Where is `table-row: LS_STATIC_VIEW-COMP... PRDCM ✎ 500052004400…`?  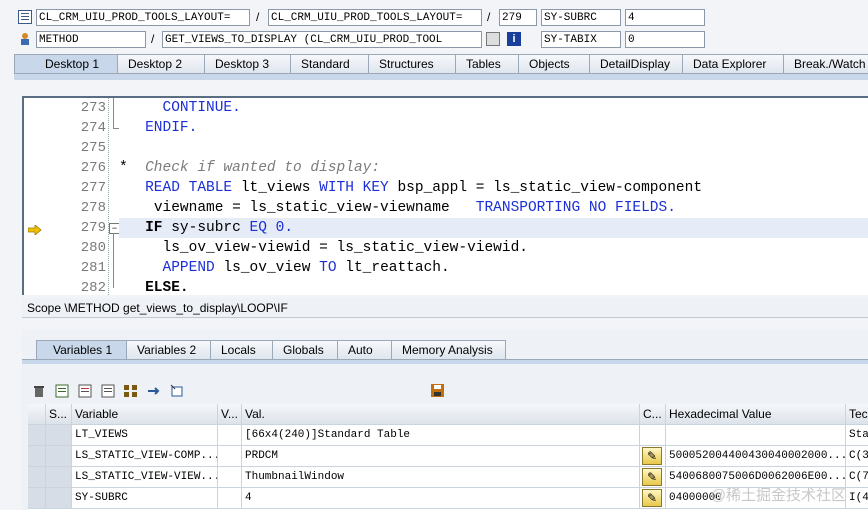
table-row: LS_STATIC_VIEW-COMP... PRDCM ✎ 500052004400… is located at coordinates (448, 456).